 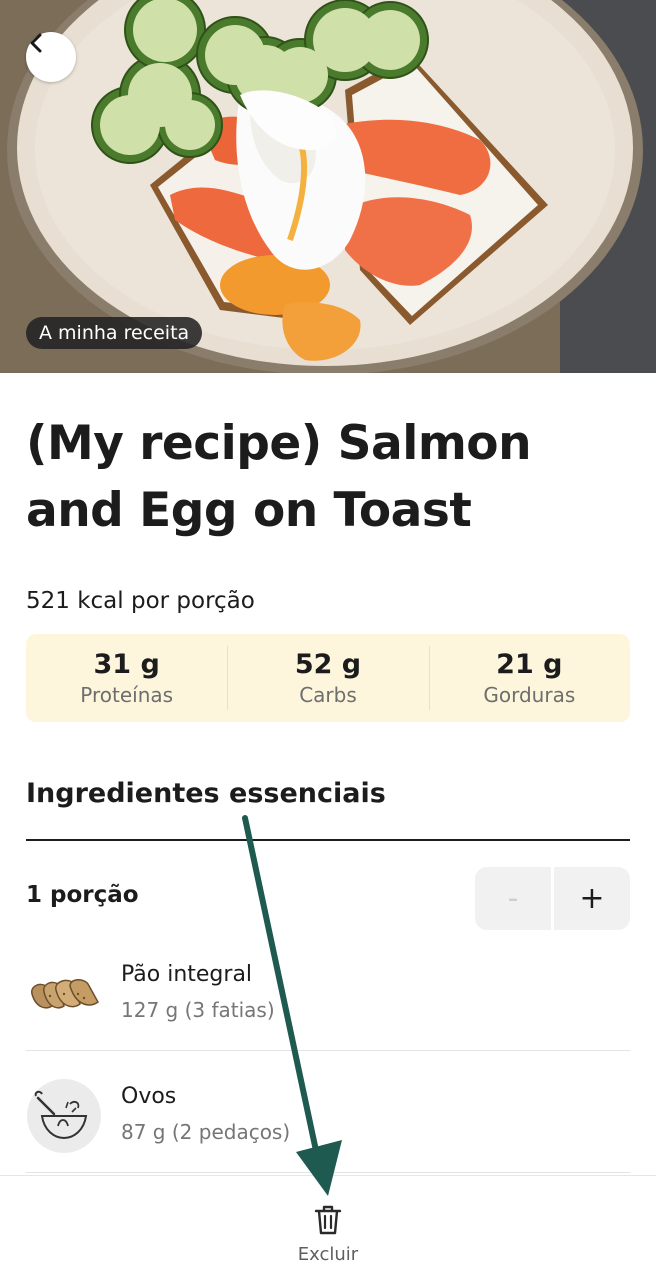 What do you see at coordinates (82, 895) in the screenshot?
I see `servings-count: 1 porção` at bounding box center [82, 895].